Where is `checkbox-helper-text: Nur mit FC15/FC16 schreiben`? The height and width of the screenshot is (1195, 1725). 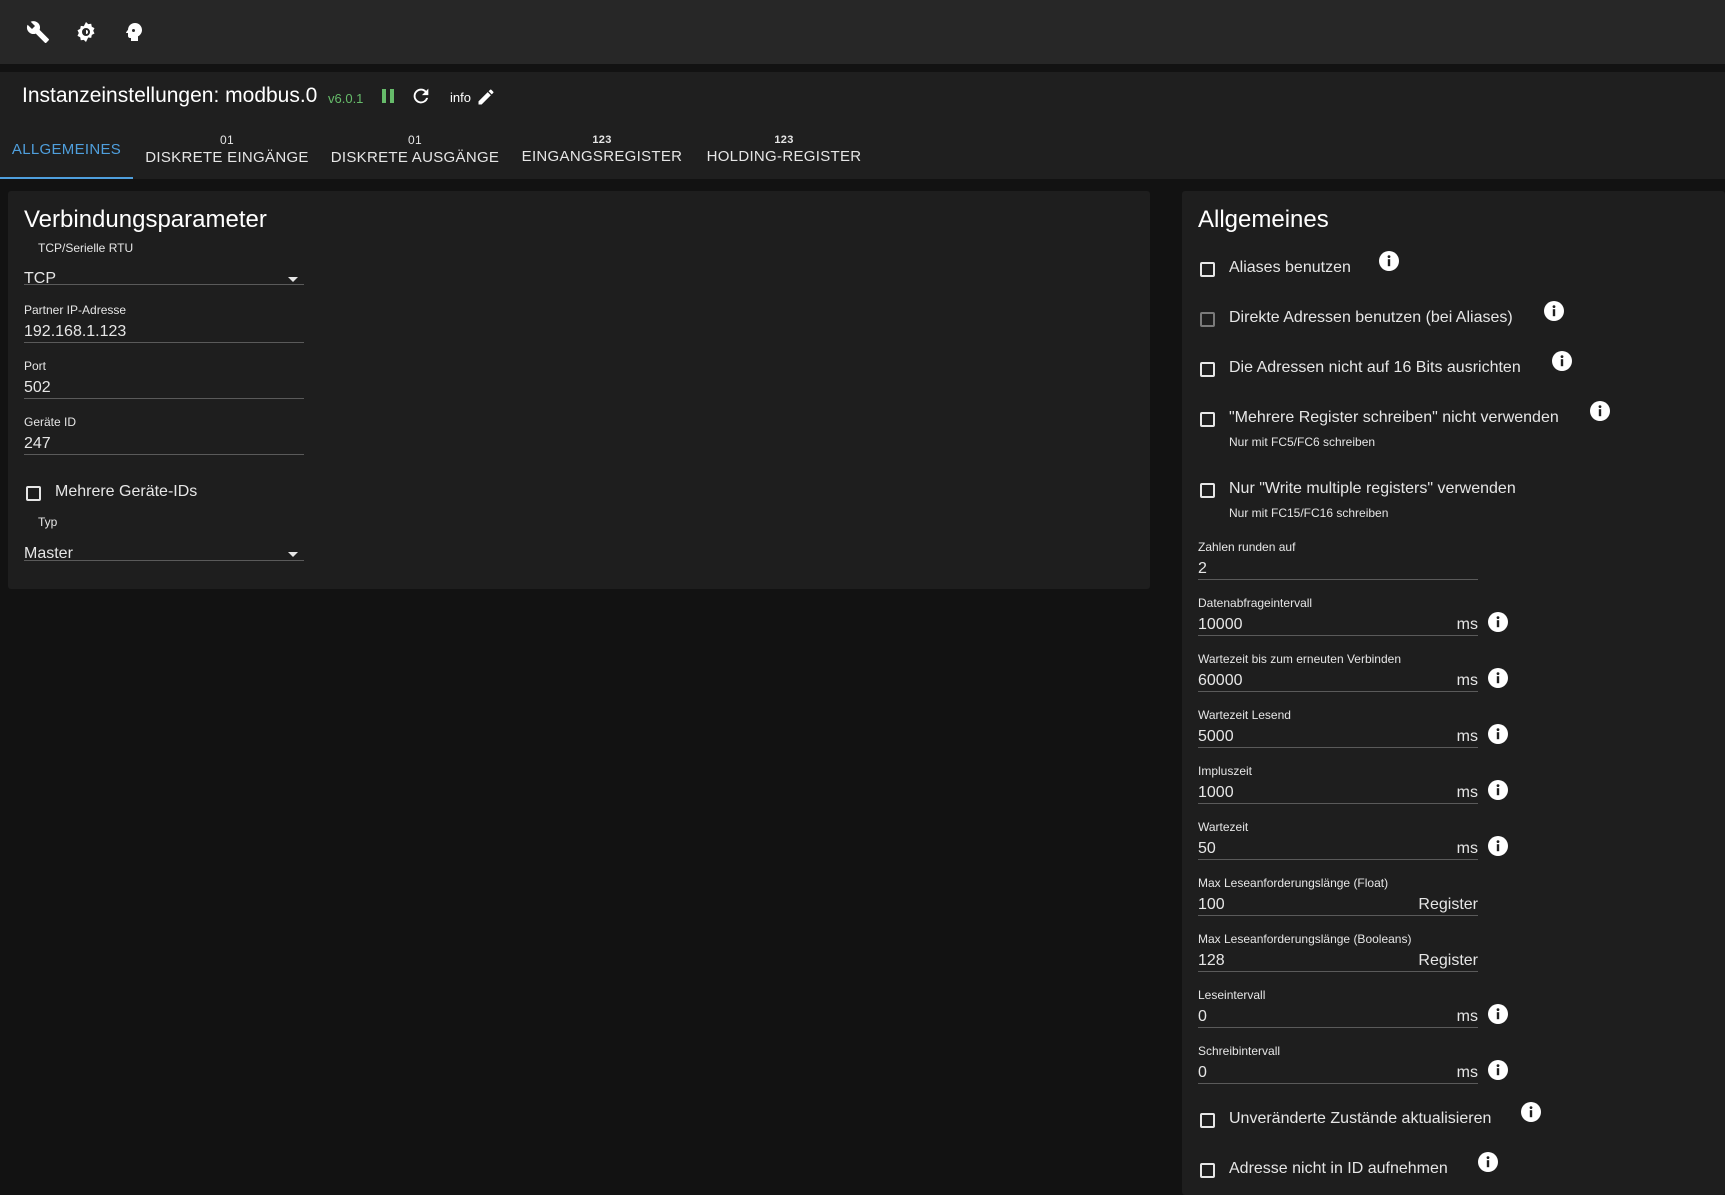 checkbox-helper-text: Nur mit FC15/FC16 schreiben is located at coordinates (1309, 513).